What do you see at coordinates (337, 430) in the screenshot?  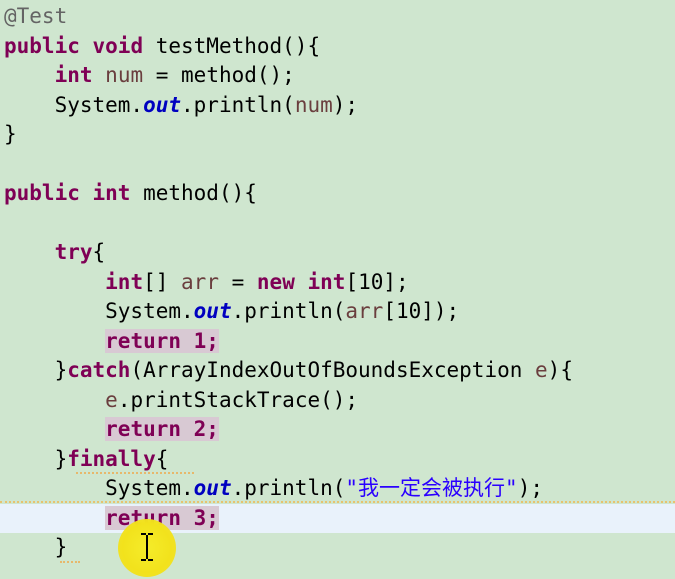 I see `code-line: return 2;` at bounding box center [337, 430].